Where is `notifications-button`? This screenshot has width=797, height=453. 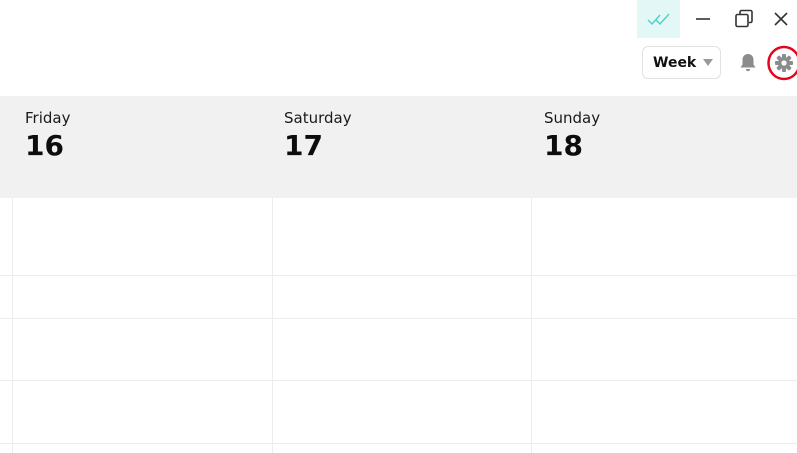
notifications-button is located at coordinates (748, 63).